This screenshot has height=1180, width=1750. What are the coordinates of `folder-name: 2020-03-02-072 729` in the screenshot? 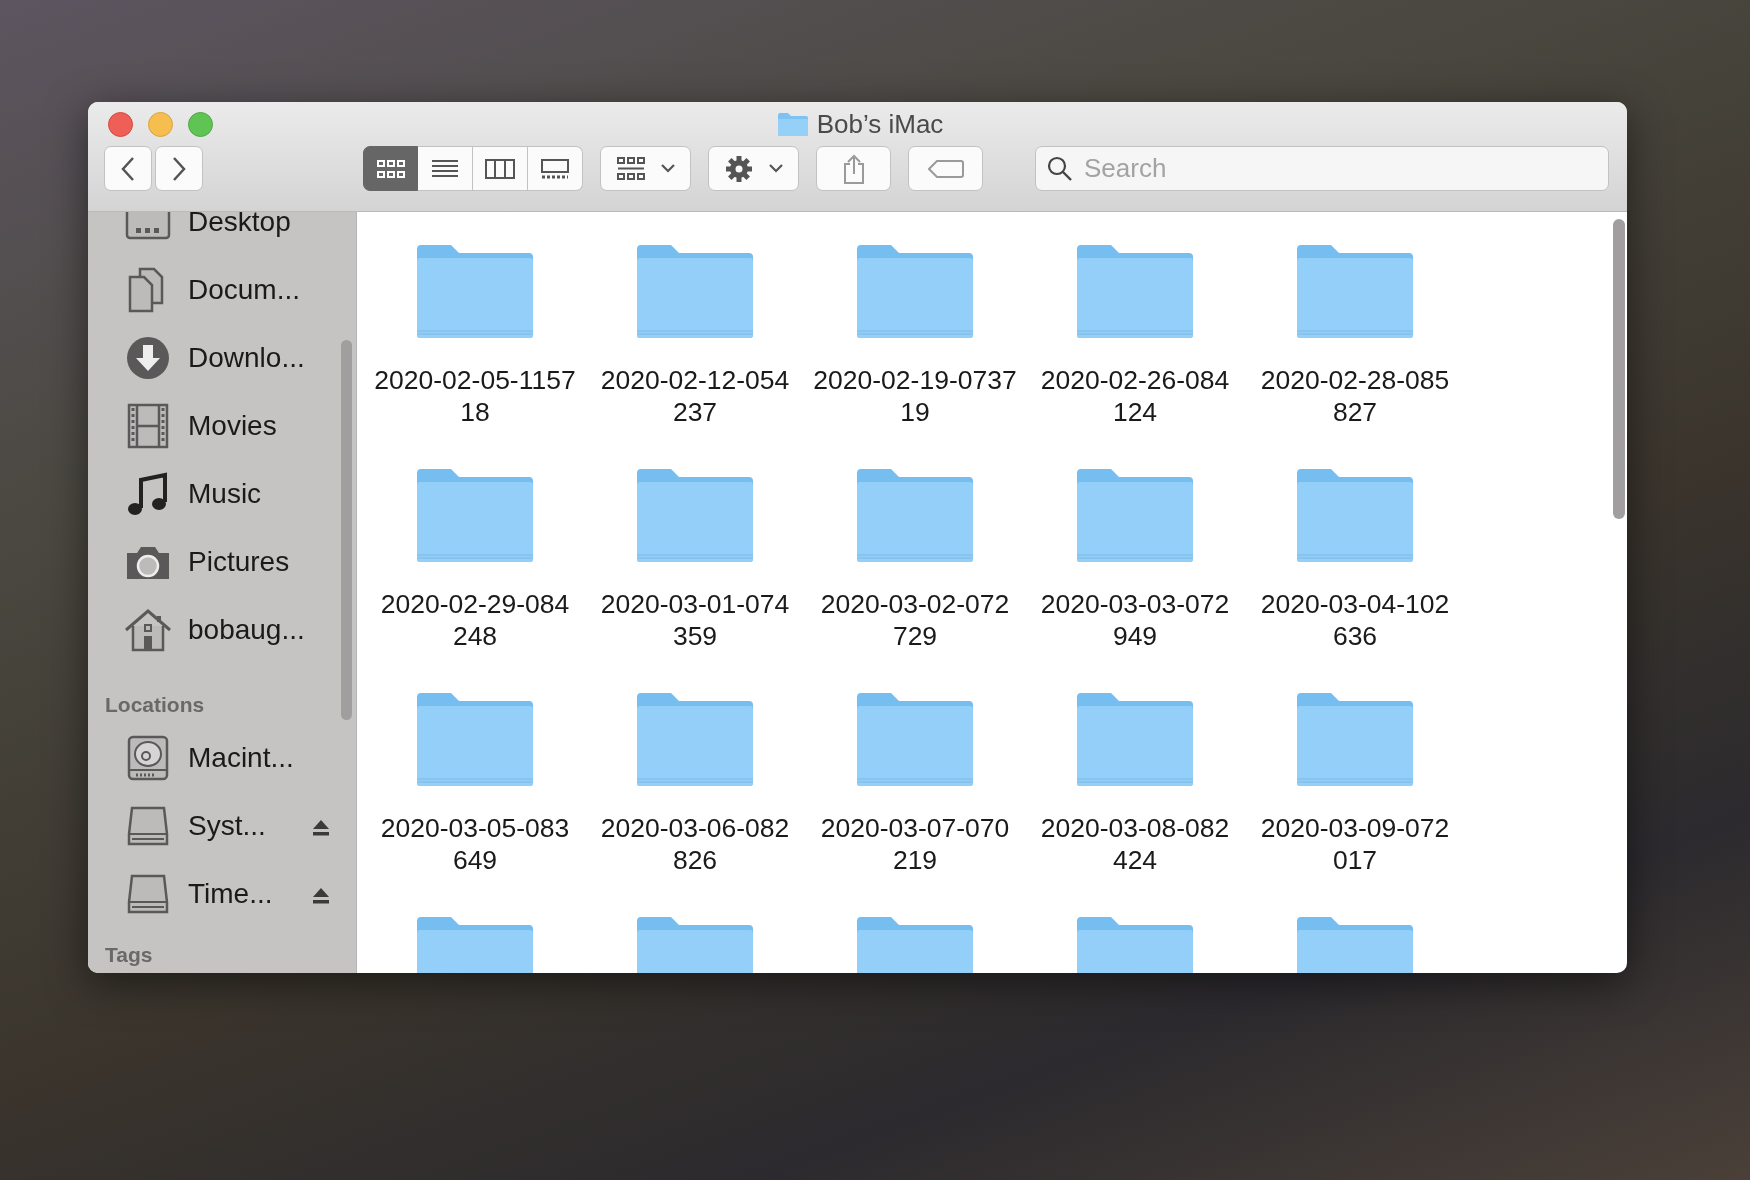 It's located at (915, 620).